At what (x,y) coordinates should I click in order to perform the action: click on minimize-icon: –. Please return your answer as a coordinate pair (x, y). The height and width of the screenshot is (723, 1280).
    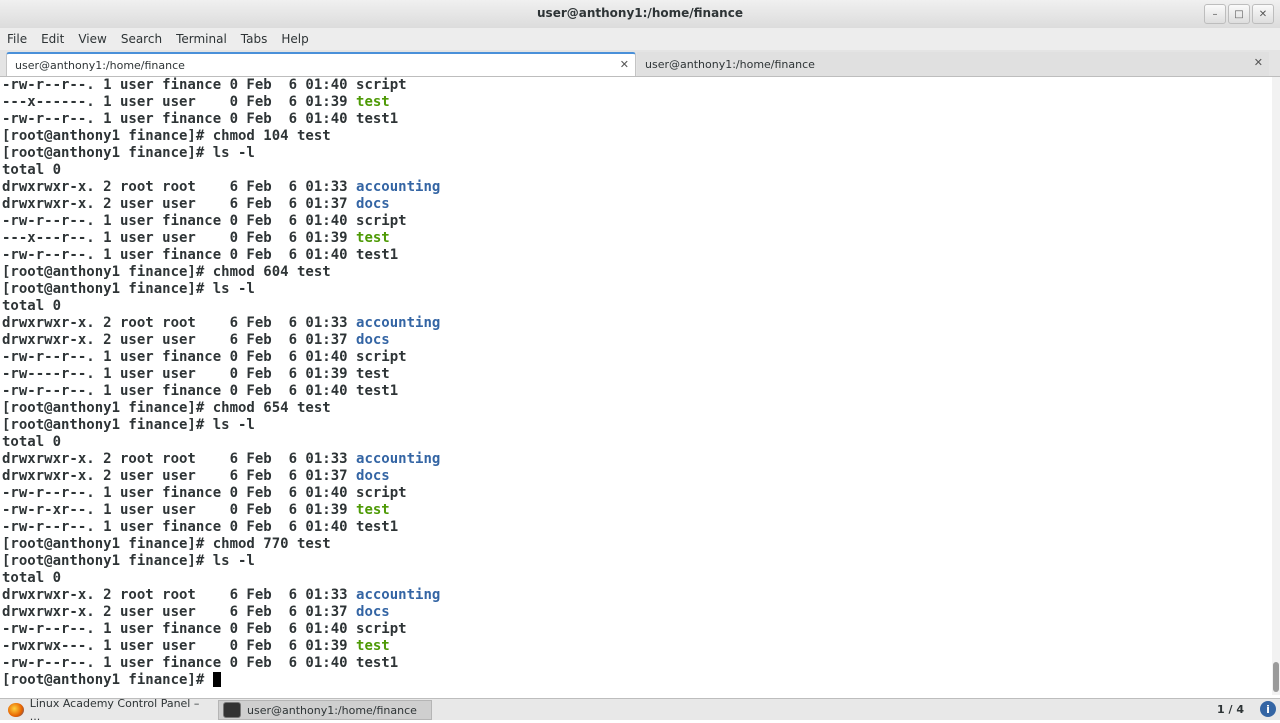
    Looking at the image, I should click on (1215, 14).